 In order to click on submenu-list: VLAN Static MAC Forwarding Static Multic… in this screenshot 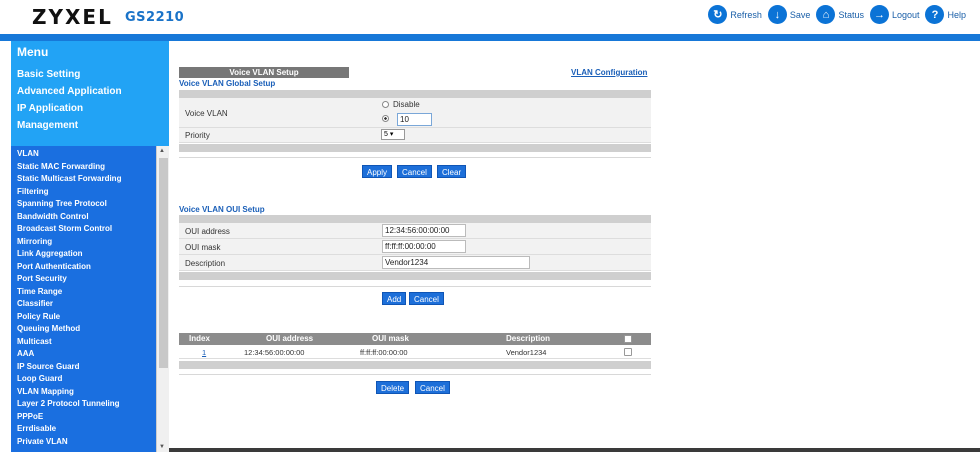, I will do `click(83, 299)`.